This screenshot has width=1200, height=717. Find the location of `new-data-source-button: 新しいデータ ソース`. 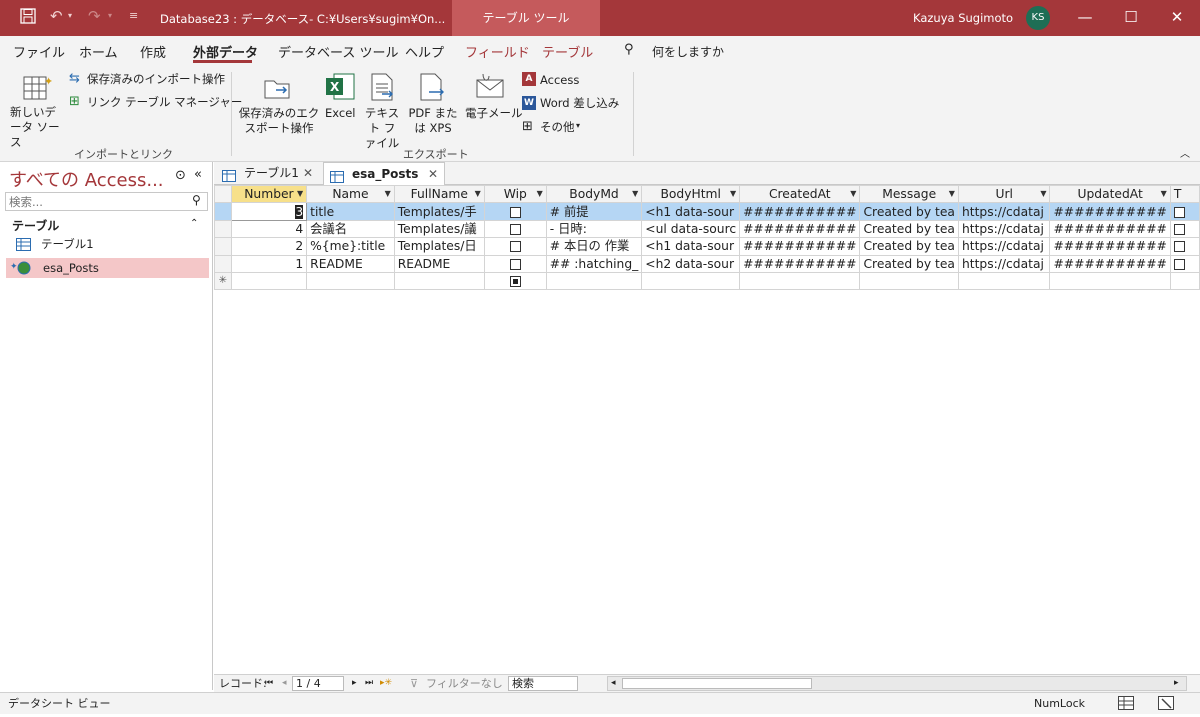

new-data-source-button: 新しいデータ ソース is located at coordinates (38, 127).